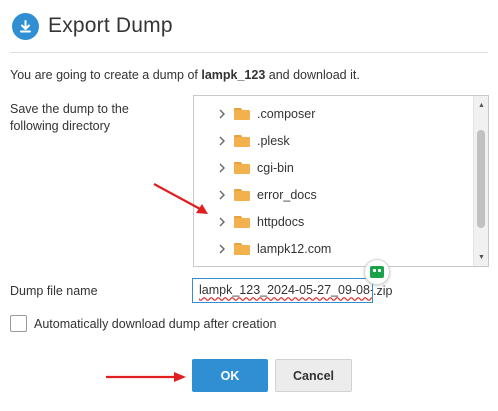  What do you see at coordinates (312, 75) in the screenshot?
I see `intro-suffix: and download it.` at bounding box center [312, 75].